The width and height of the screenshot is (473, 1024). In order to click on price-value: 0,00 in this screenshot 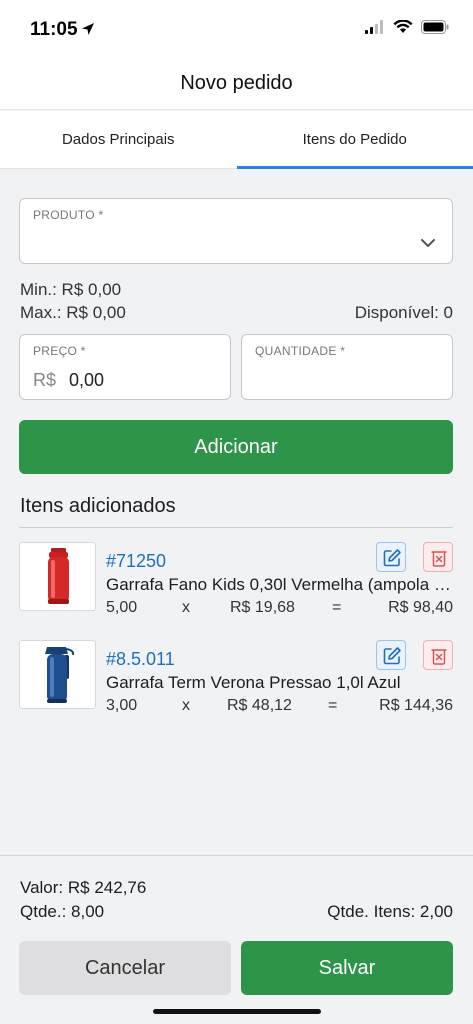, I will do `click(87, 380)`.